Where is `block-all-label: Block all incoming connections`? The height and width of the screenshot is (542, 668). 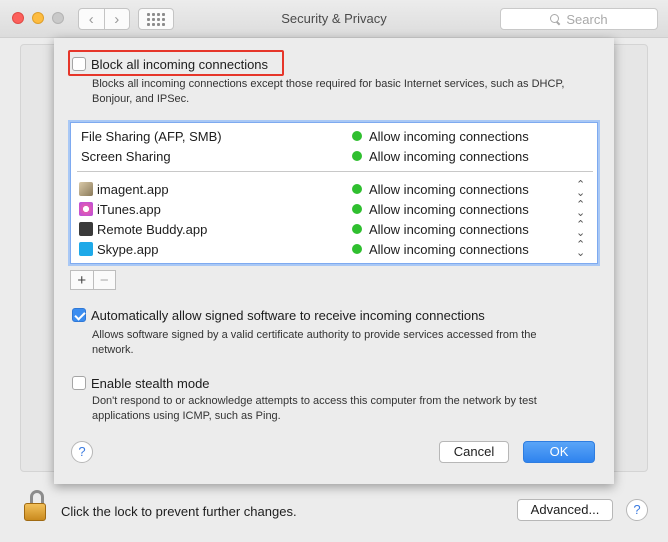 block-all-label: Block all incoming connections is located at coordinates (180, 64).